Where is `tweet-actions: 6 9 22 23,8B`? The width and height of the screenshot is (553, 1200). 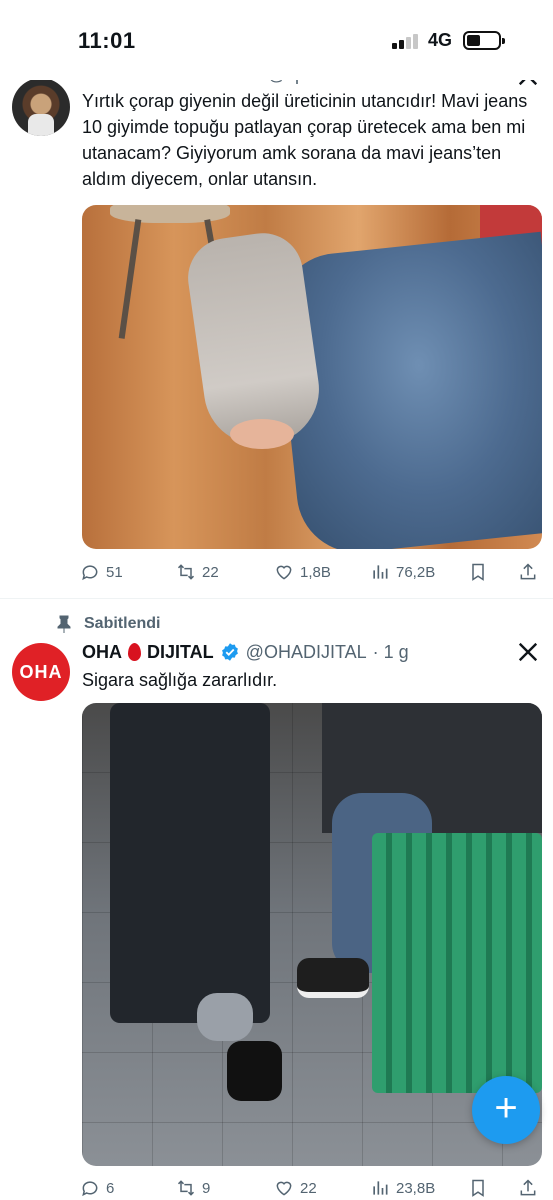 tweet-actions: 6 9 22 23,8B is located at coordinates (311, 1187).